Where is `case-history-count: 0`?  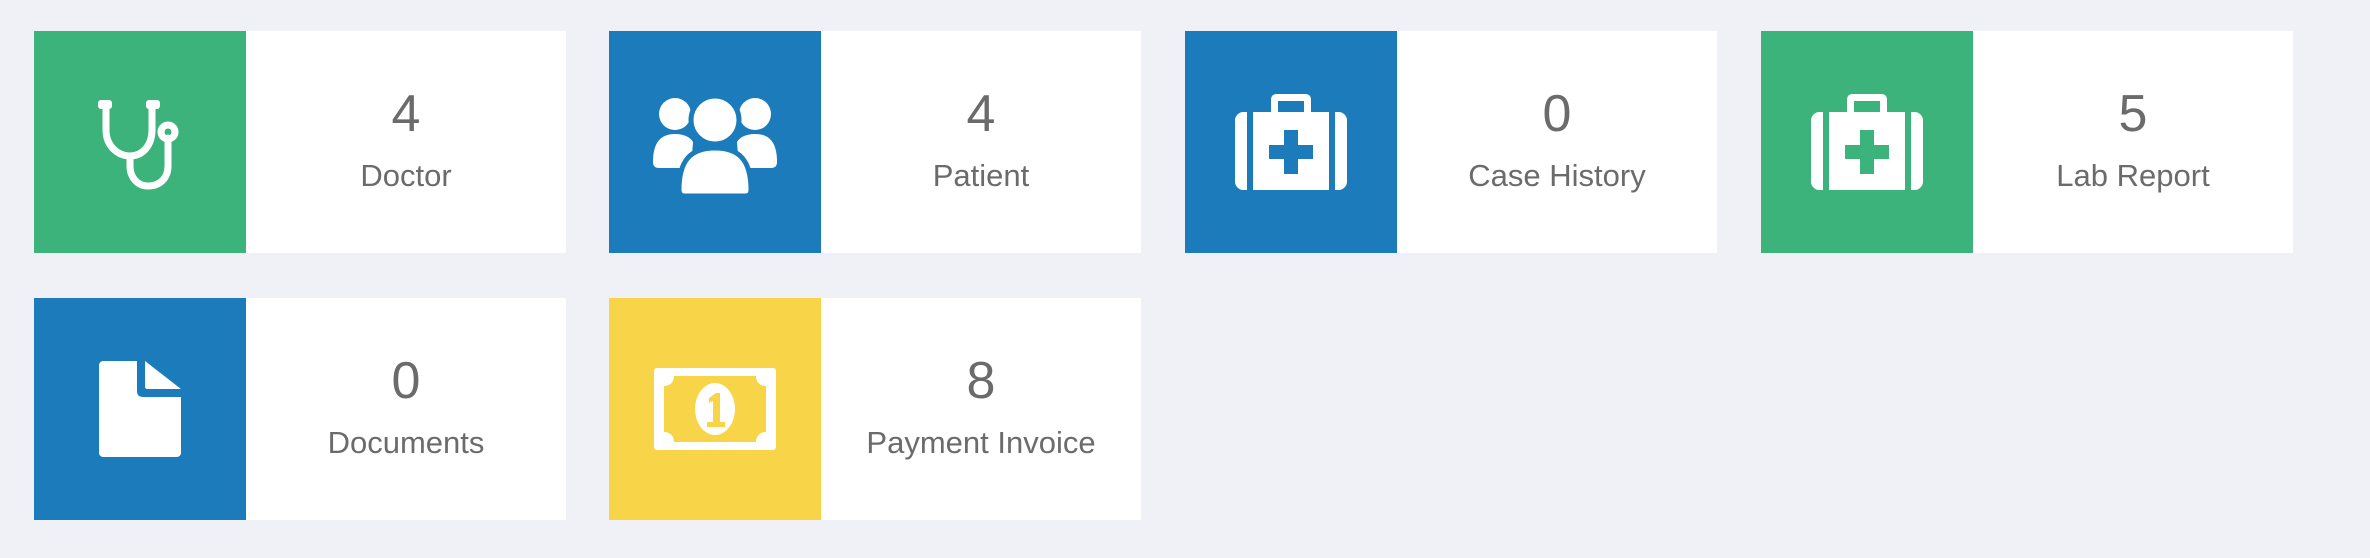 case-history-count: 0 is located at coordinates (1557, 114).